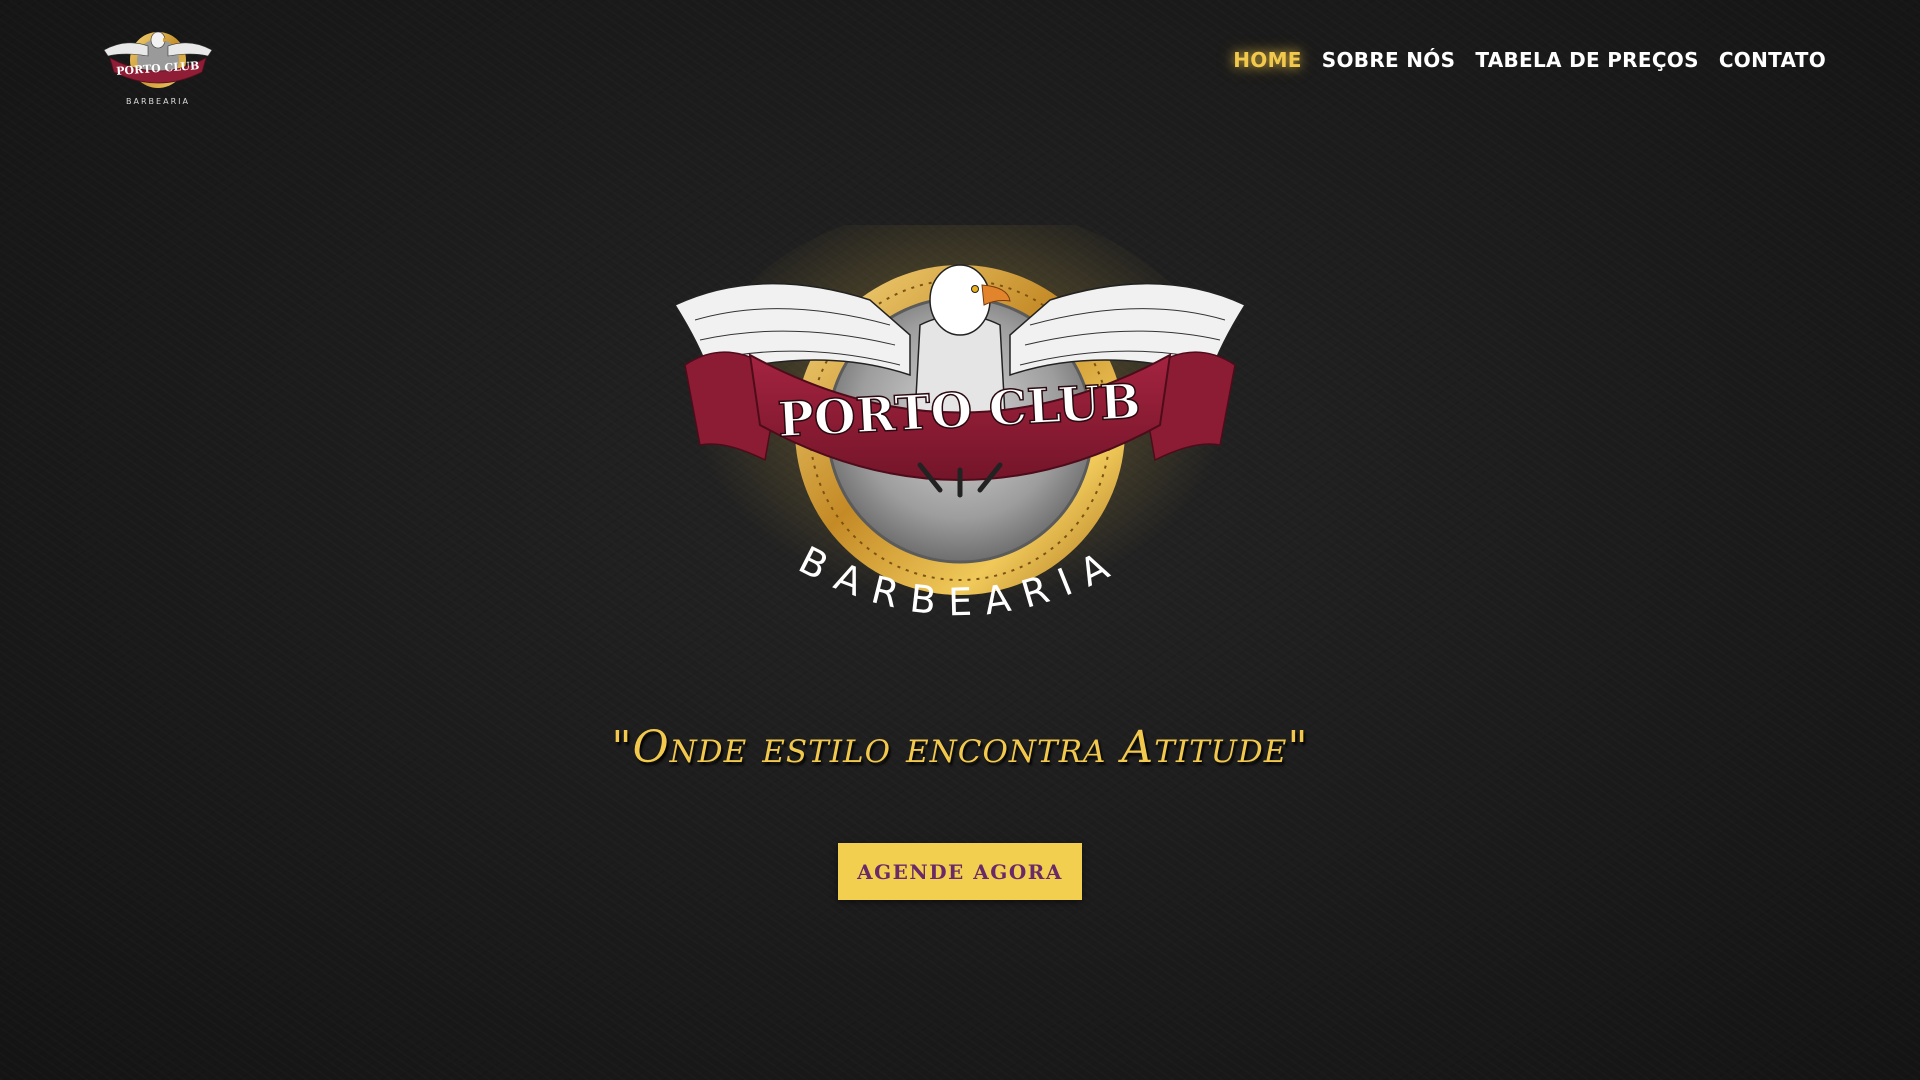 The image size is (1920, 1080). I want to click on nav-sobre-nos: SOBRE NÓS, so click(1389, 60).